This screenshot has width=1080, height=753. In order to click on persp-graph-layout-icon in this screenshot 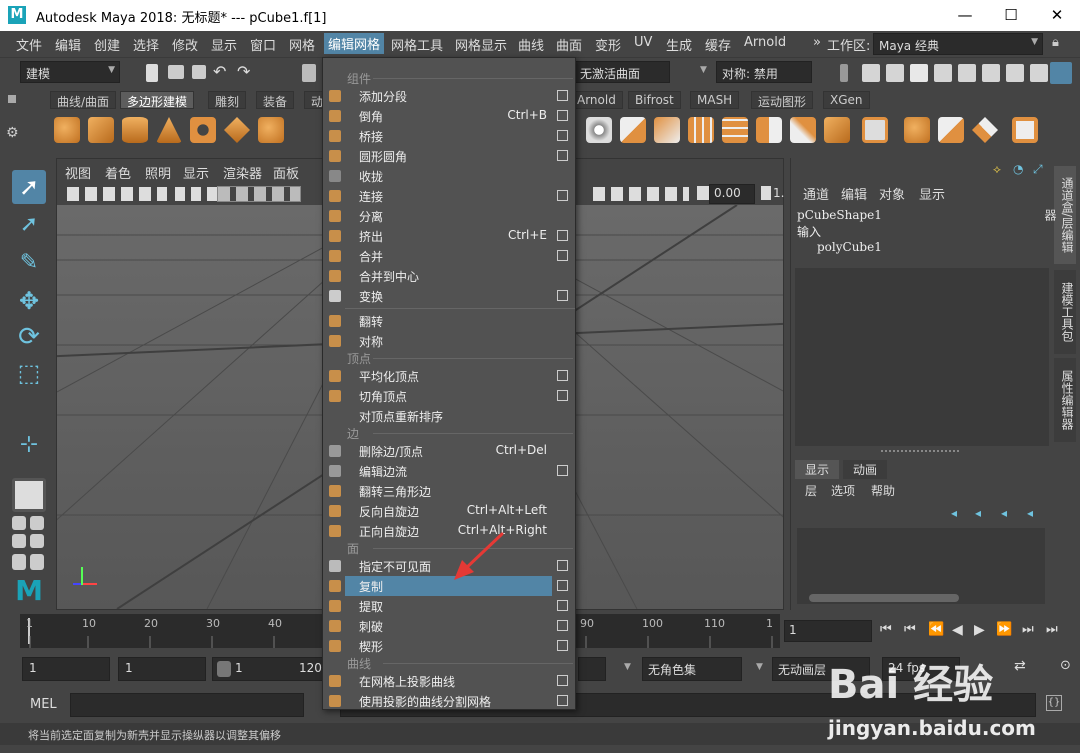, I will do `click(19, 541)`.